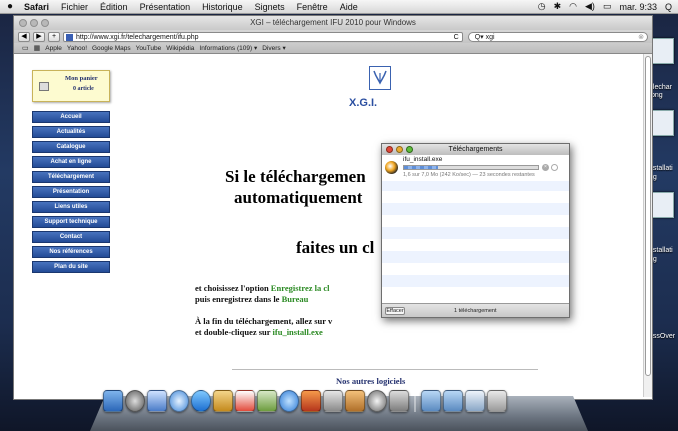 The height and width of the screenshot is (431, 678). I want to click on dashboard-icon, so click(135, 401).